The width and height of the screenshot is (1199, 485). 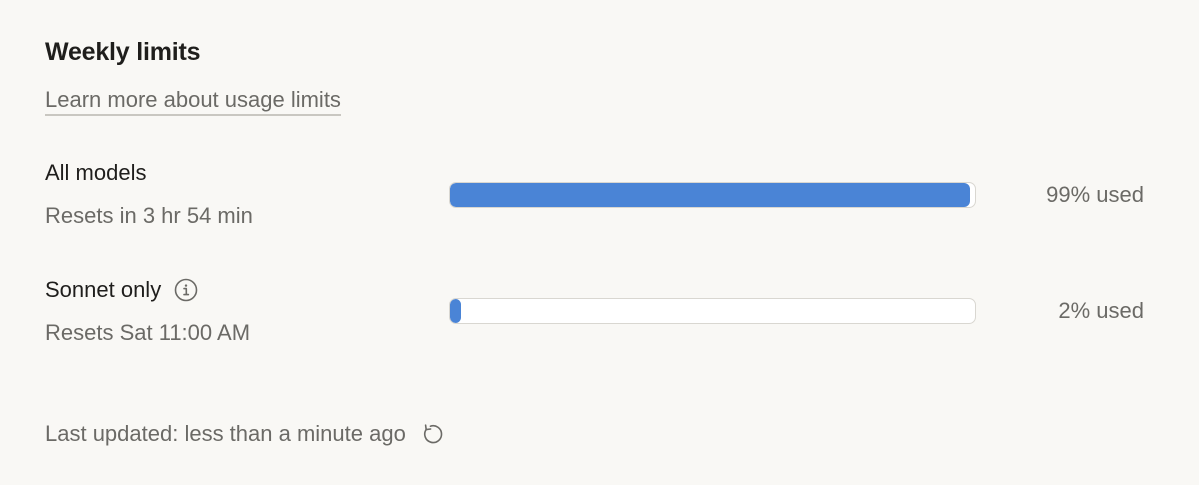 I want to click on limit-name: Sonnet only, so click(x=121, y=290).